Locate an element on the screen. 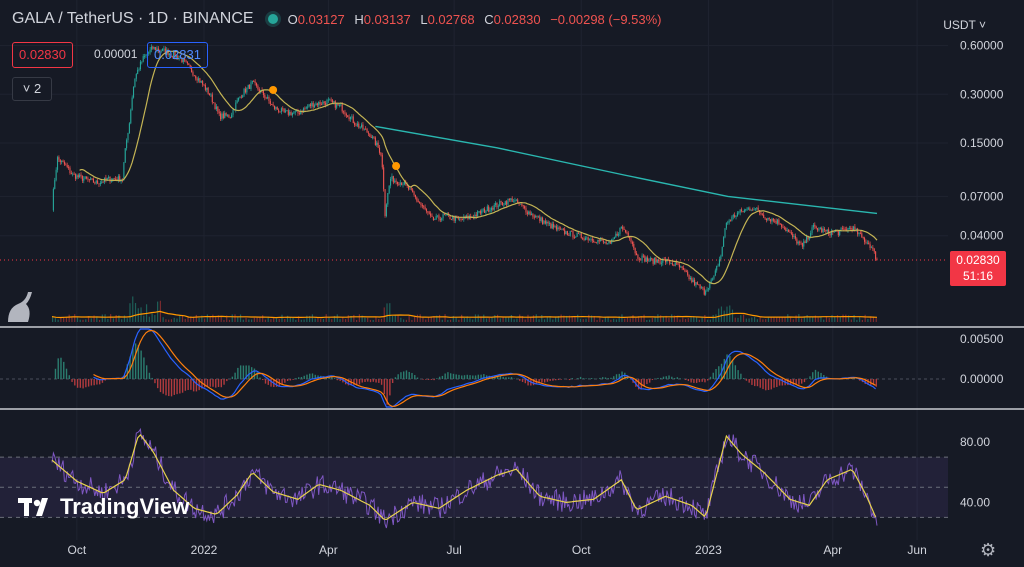 Image resolution: width=1024 pixels, height=567 pixels. currency-selector: USDT ˅ is located at coordinates (964, 25).